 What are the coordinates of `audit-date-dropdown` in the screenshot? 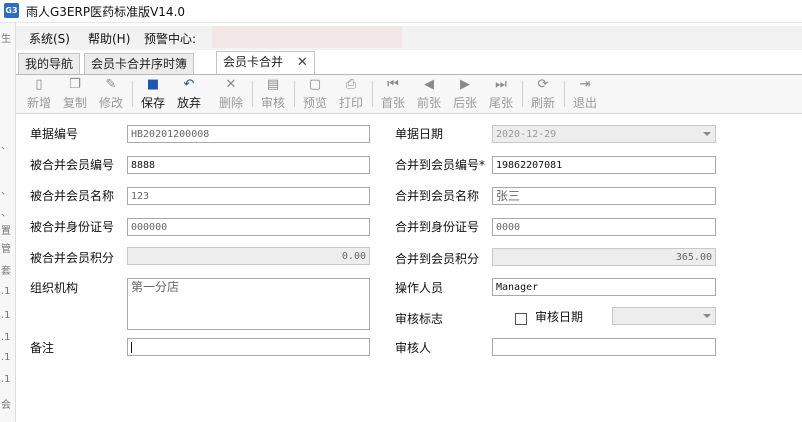 It's located at (664, 316).